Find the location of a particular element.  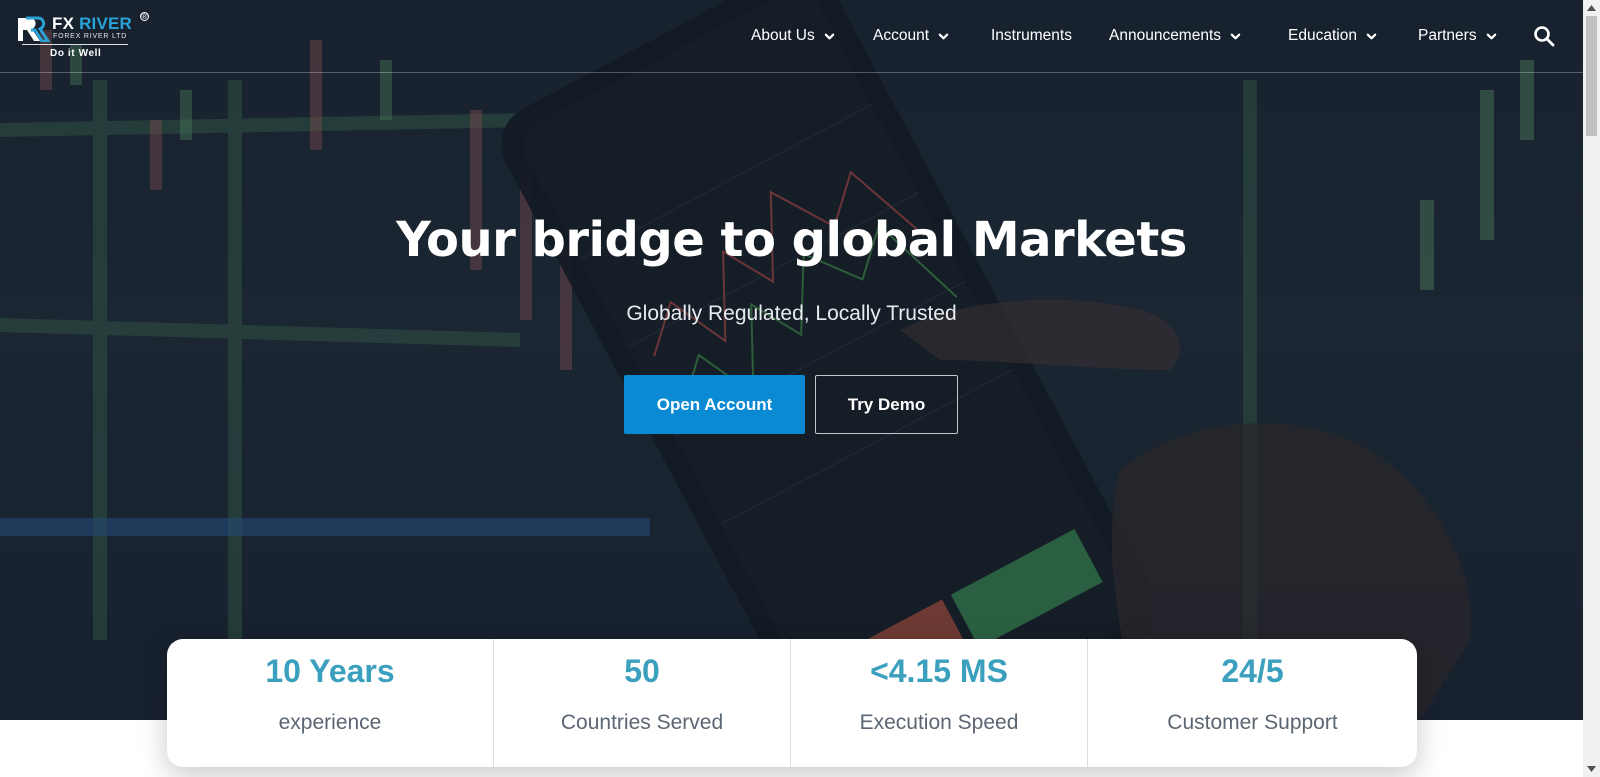

nav-instruments: Instruments is located at coordinates (1031, 36).